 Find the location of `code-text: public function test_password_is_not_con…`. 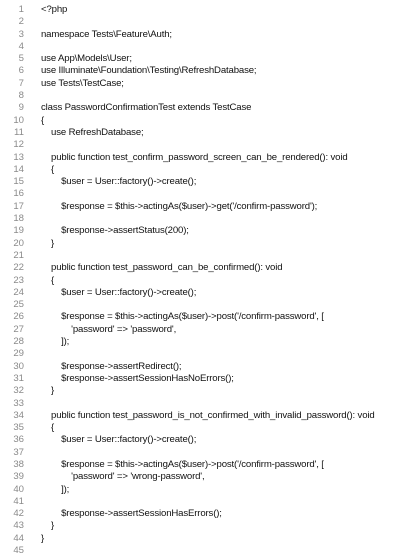

code-text: public function test_password_is_not_con… is located at coordinates (208, 416).